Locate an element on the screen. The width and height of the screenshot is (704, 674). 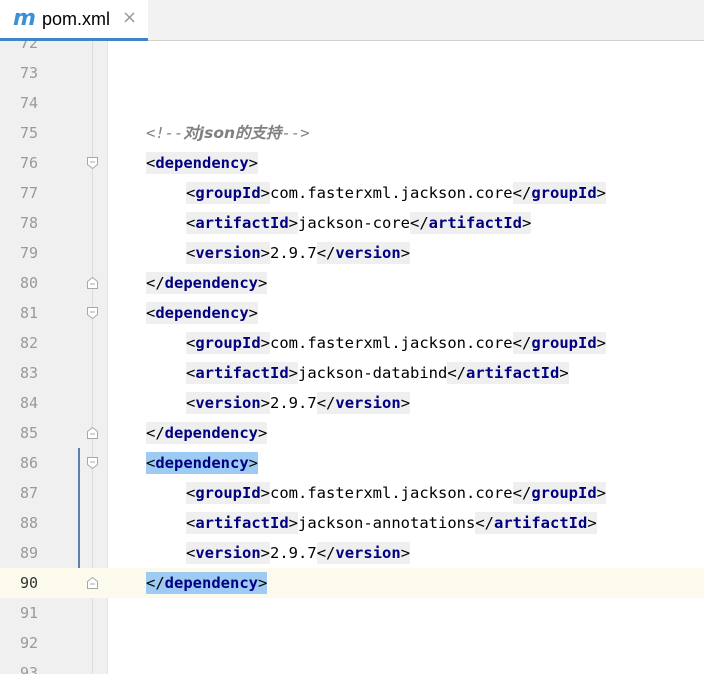
line-number: 80 is located at coordinates (28, 283).